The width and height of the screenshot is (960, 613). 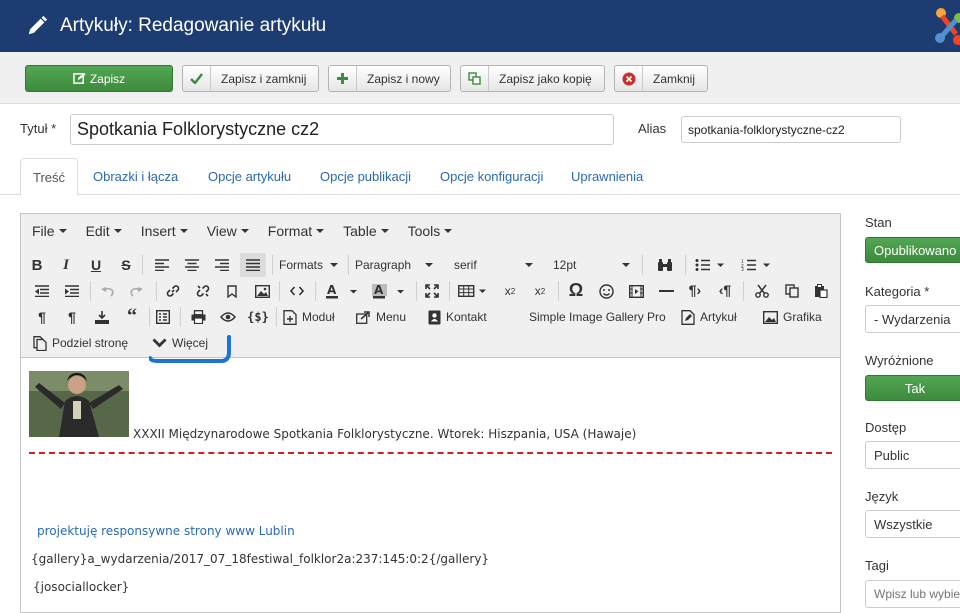 I want to click on menu-file: File, so click(x=49, y=231).